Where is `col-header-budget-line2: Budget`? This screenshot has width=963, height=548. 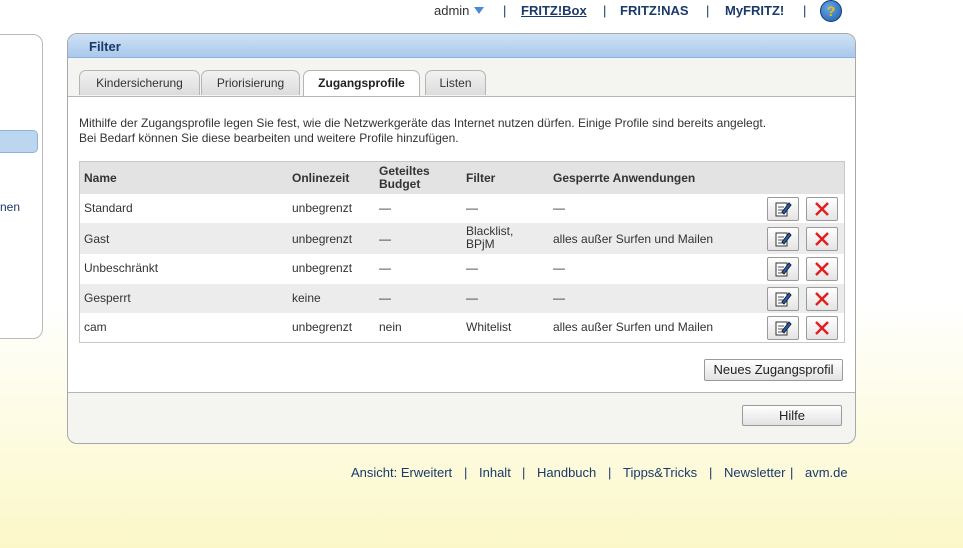
col-header-budget-line2: Budget is located at coordinates (400, 184).